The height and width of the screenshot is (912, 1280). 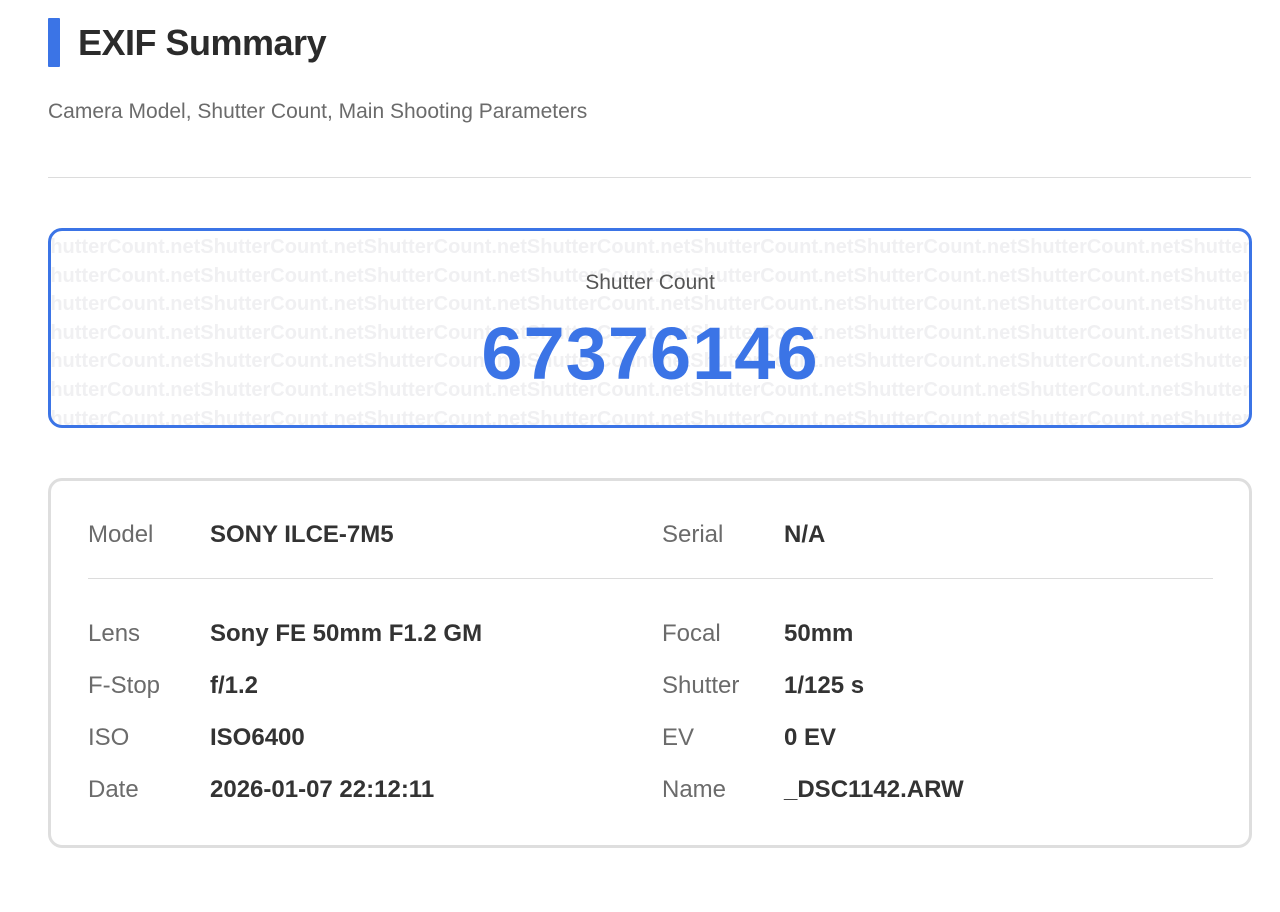 I want to click on info-divider, so click(x=650, y=578).